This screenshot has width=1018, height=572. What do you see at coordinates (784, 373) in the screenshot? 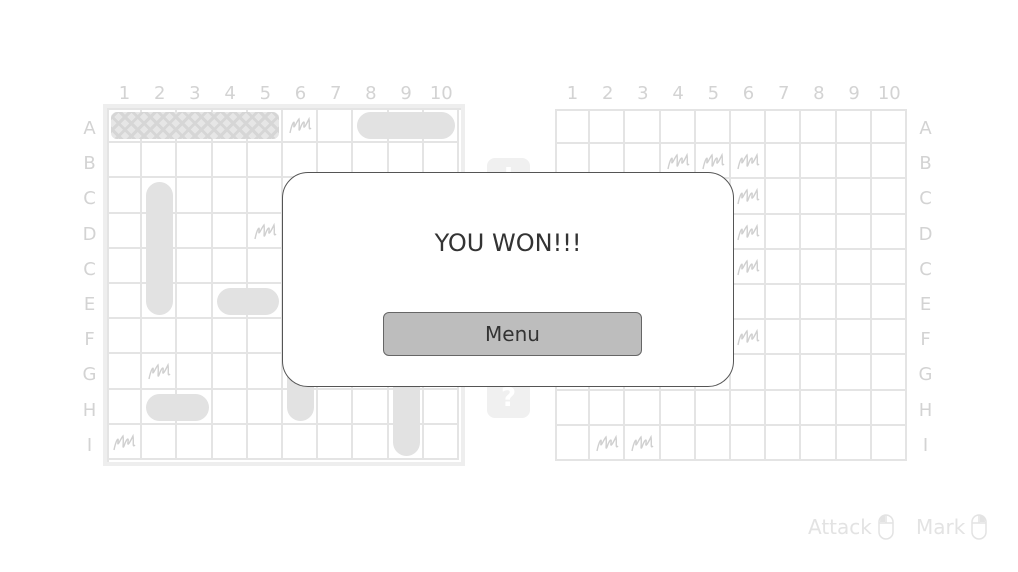
I see `enemy-cell-G7` at bounding box center [784, 373].